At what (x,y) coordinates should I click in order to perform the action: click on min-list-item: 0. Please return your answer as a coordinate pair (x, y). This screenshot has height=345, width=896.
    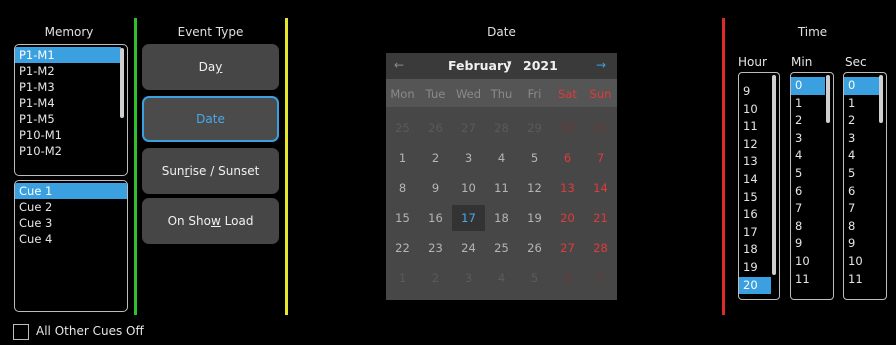
    Looking at the image, I should click on (808, 86).